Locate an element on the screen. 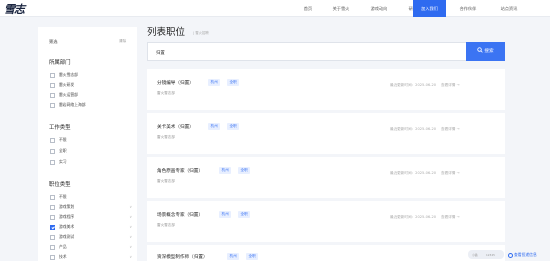 This screenshot has width=550, height=261. search-button: 搜索 is located at coordinates (485, 51).